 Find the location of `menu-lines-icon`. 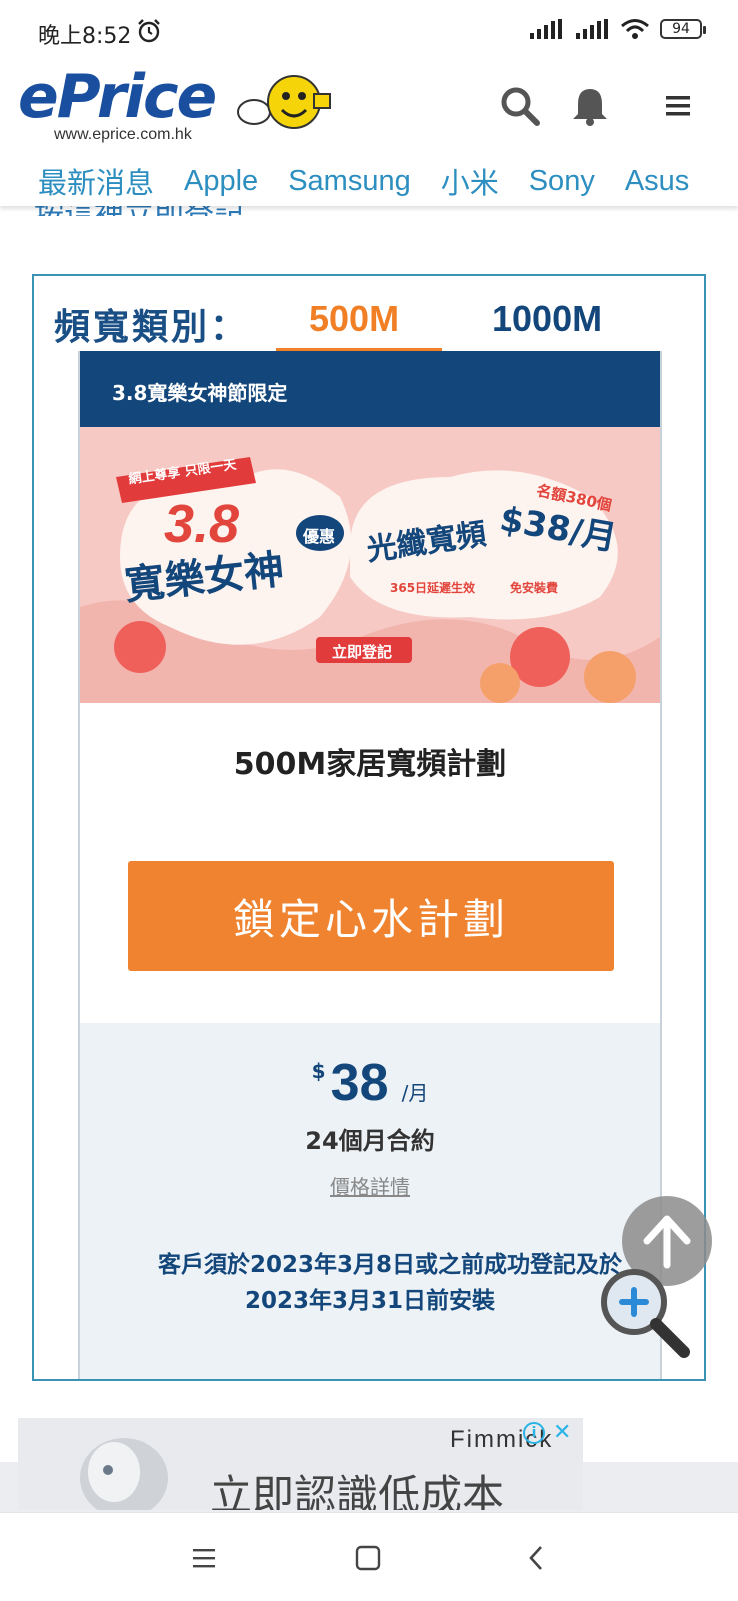

menu-lines-icon is located at coordinates (204, 1558).